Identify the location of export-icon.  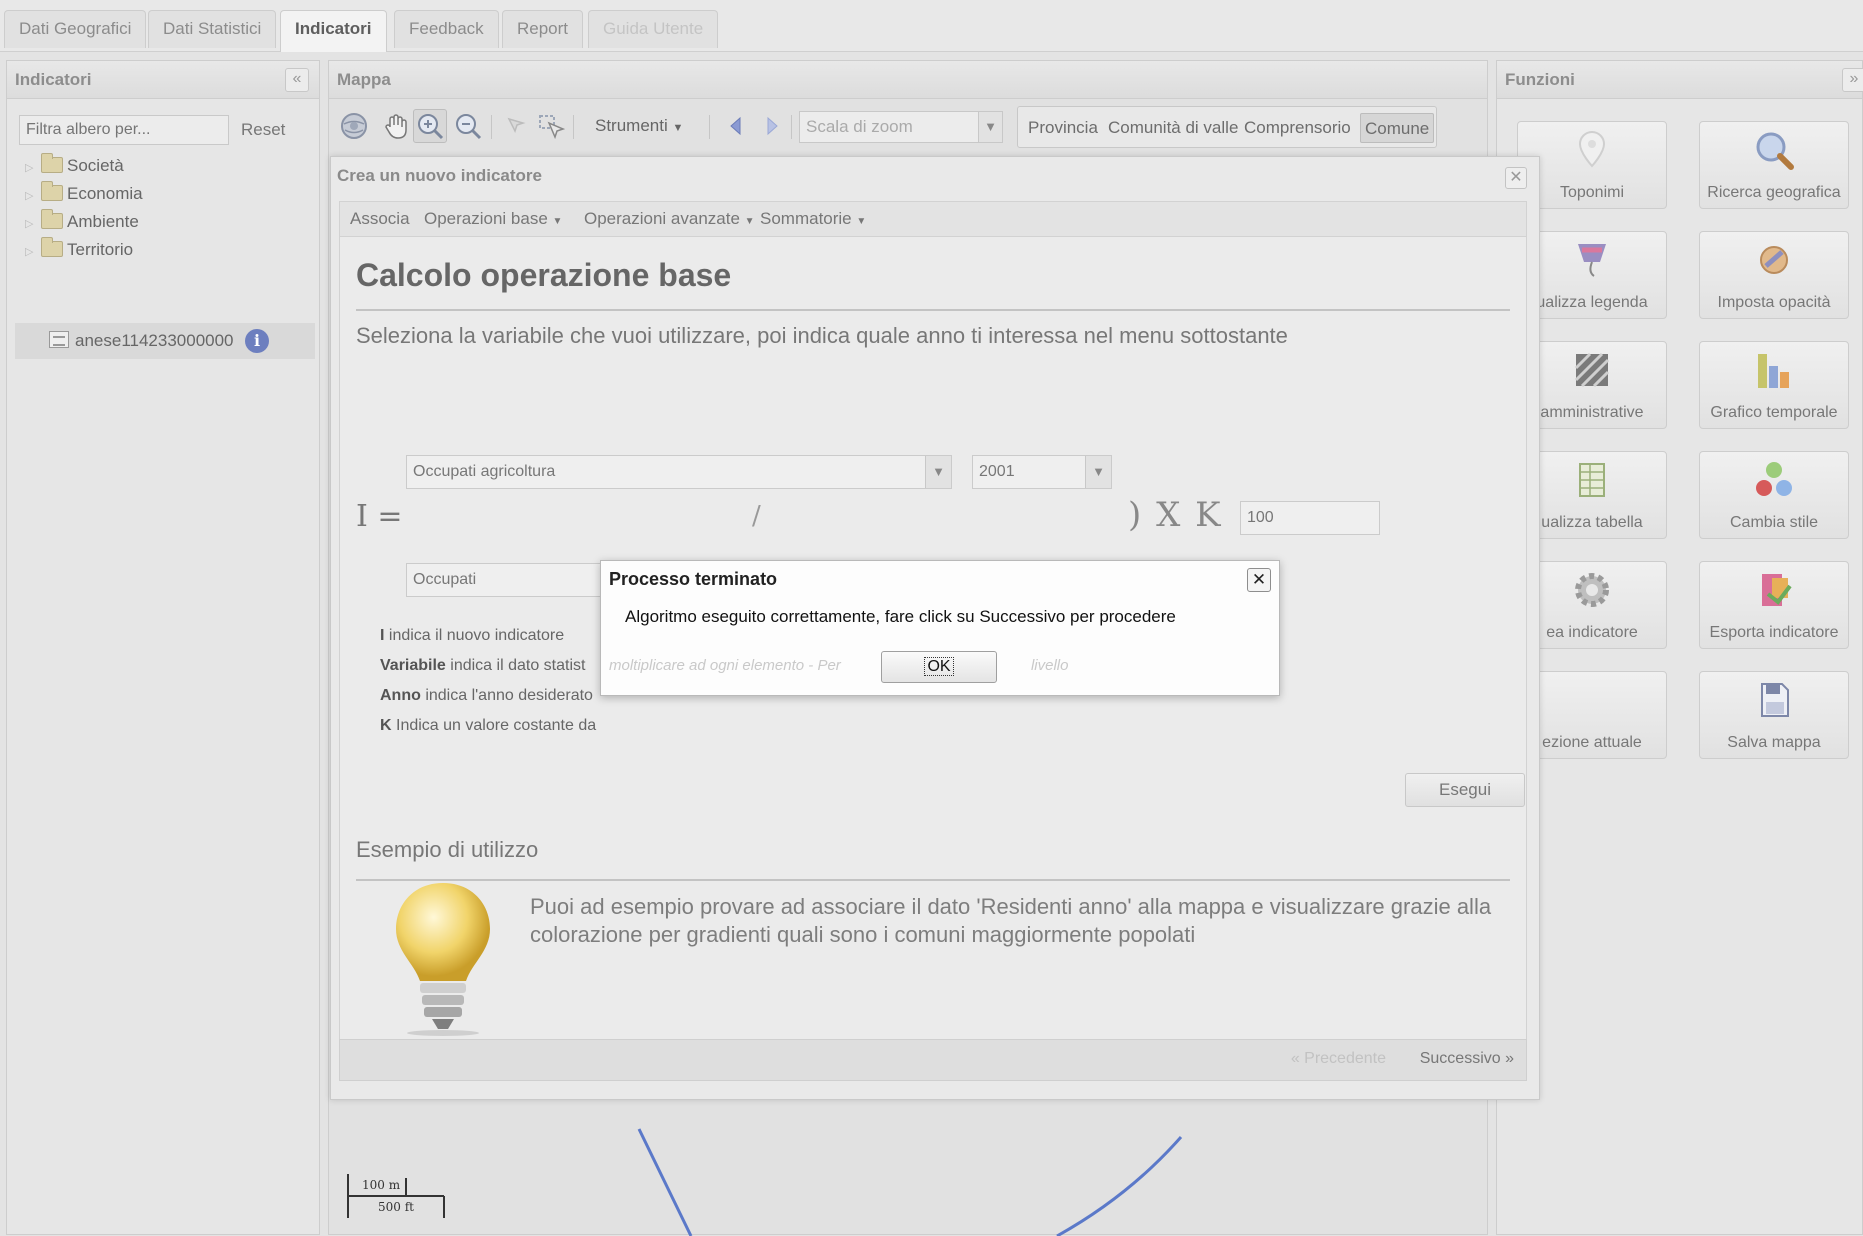
(1777, 590).